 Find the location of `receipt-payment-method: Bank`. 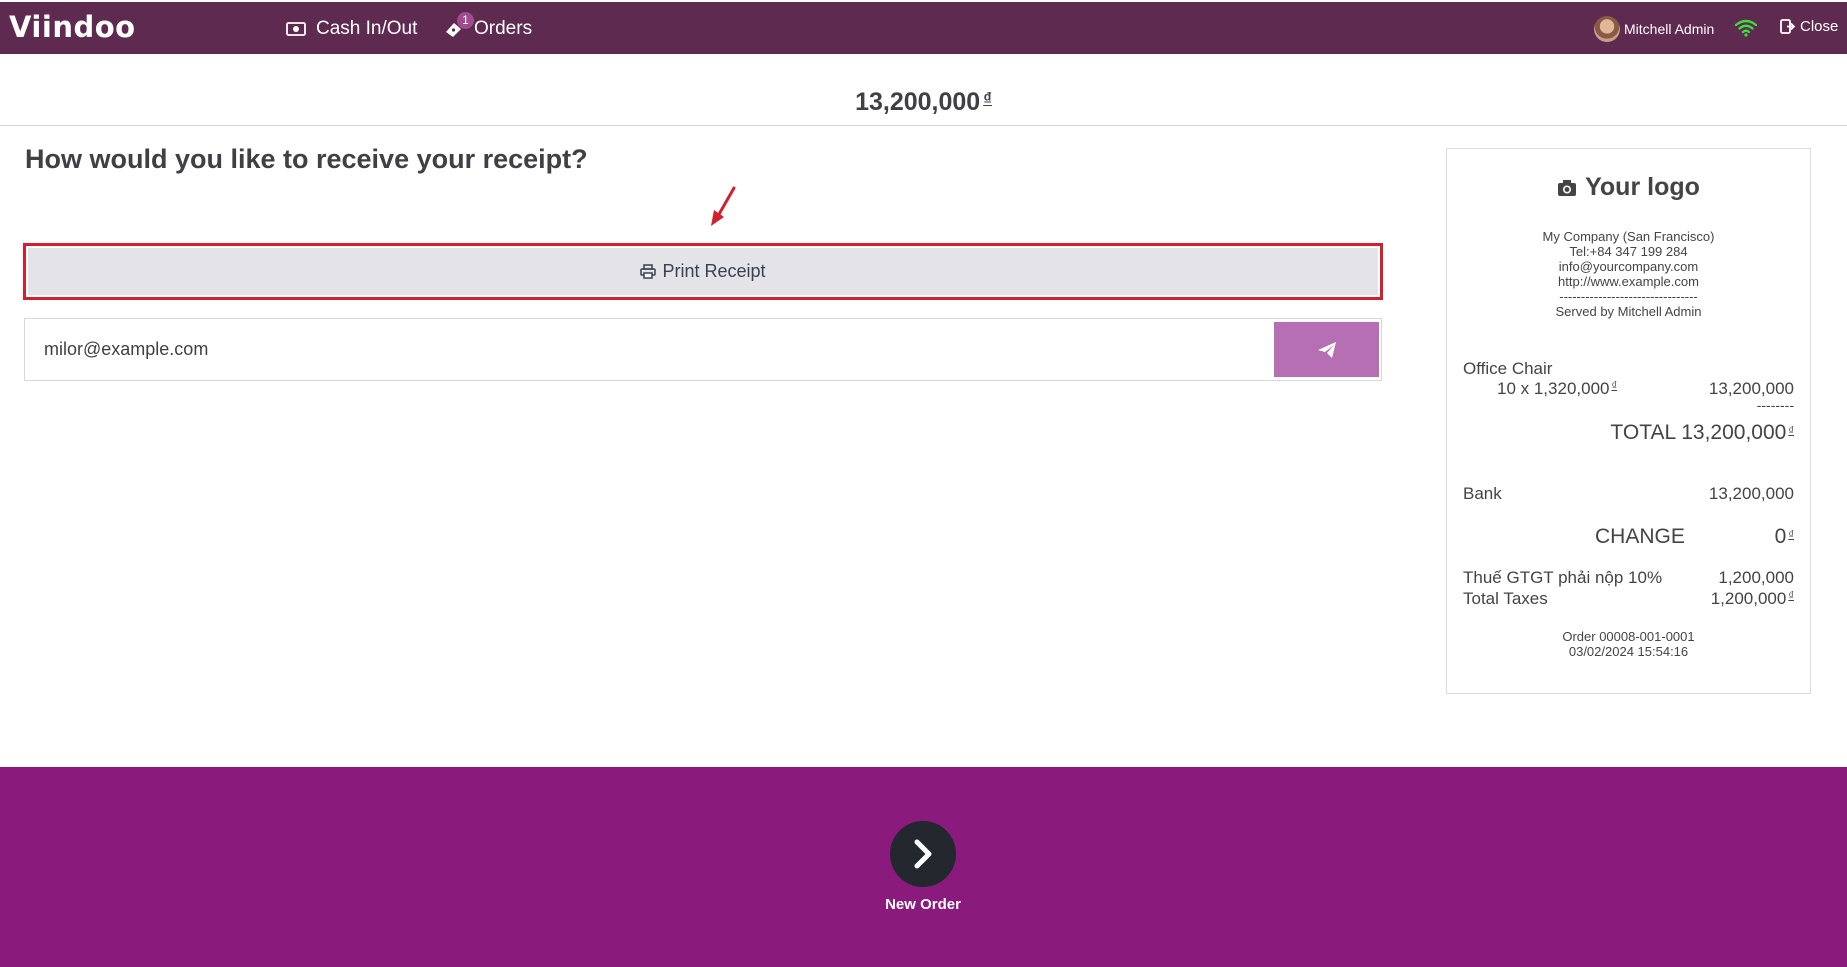

receipt-payment-method: Bank is located at coordinates (1482, 493).